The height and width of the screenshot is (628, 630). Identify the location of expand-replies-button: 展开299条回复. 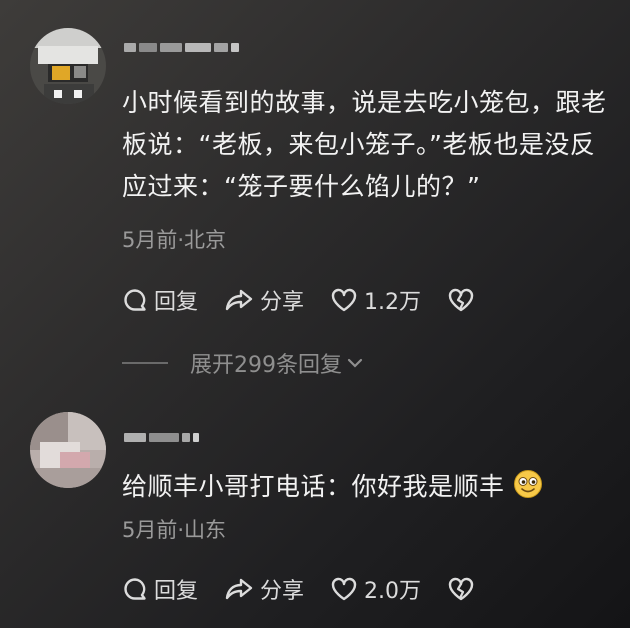
(243, 363).